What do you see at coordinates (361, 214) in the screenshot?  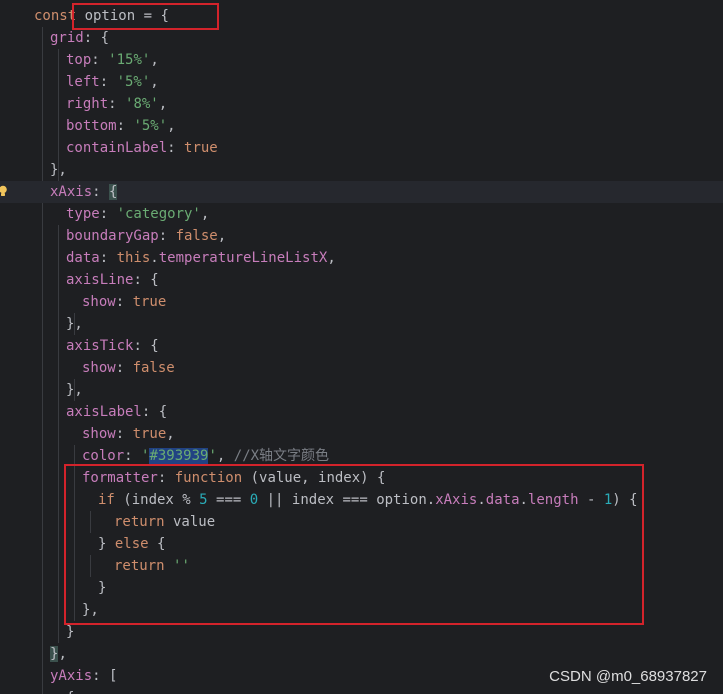 I see `code-line: type: 'category',` at bounding box center [361, 214].